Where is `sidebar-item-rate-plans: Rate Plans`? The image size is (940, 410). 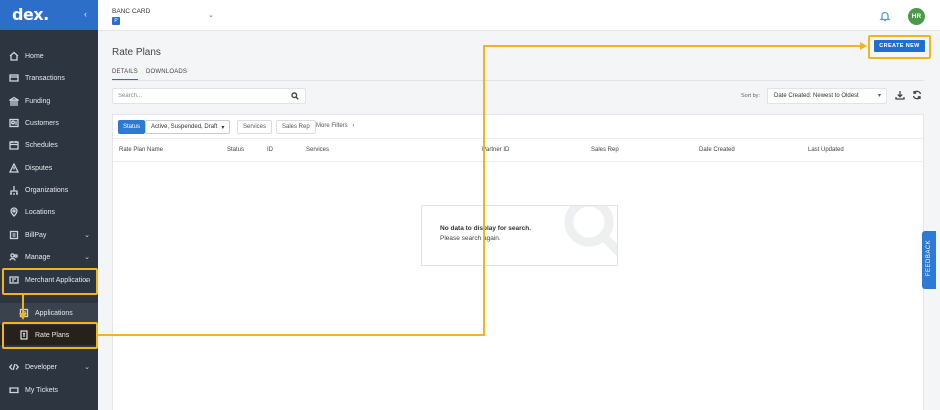 sidebar-item-rate-plans: Rate Plans is located at coordinates (49, 335).